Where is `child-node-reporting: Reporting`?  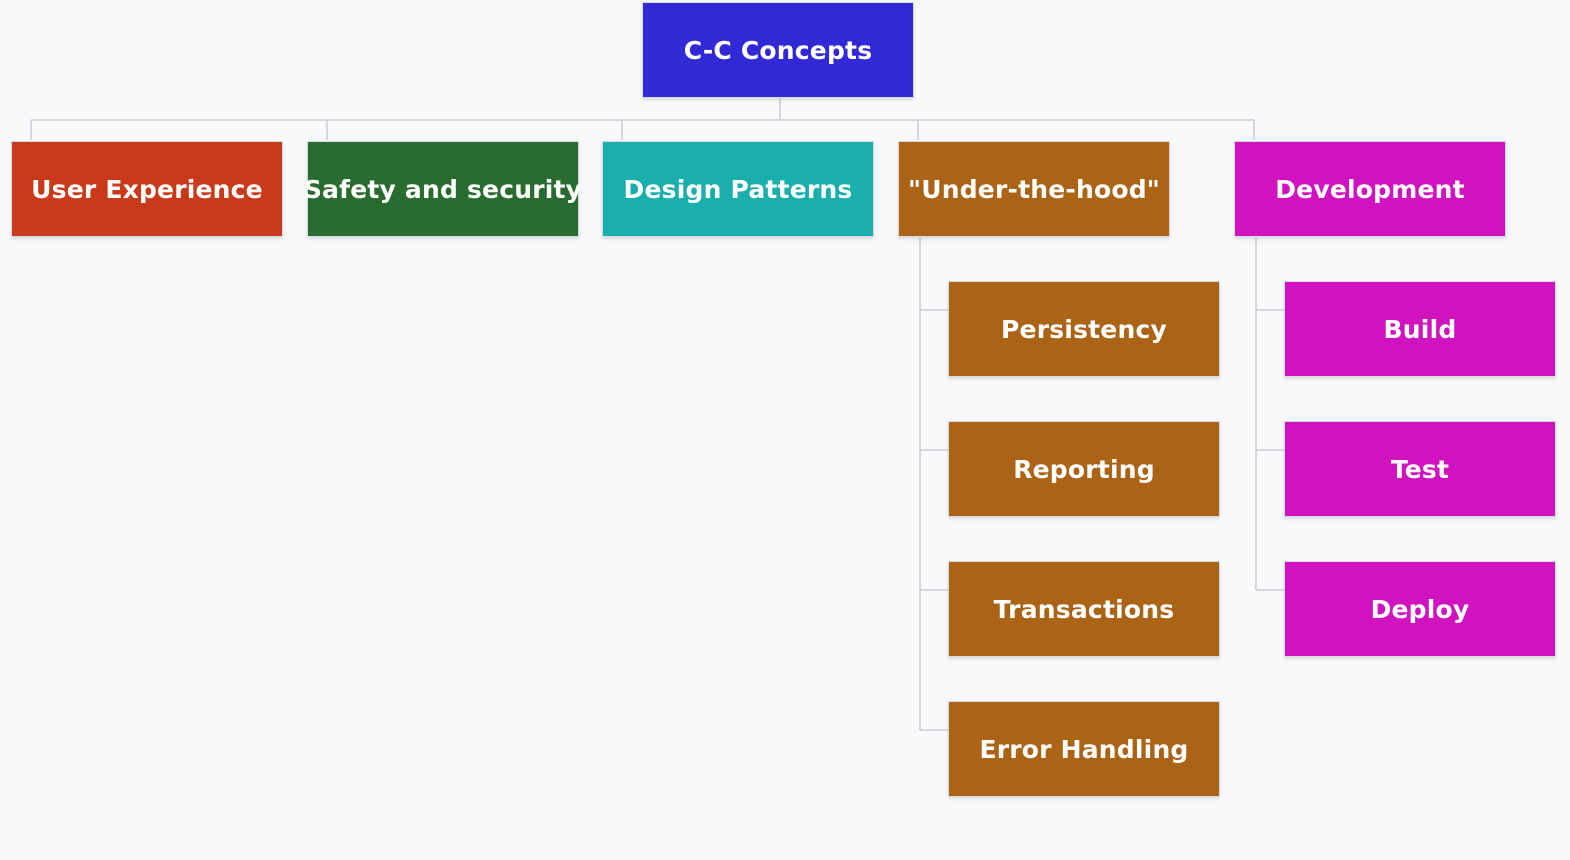
child-node-reporting: Reporting is located at coordinates (1084, 469).